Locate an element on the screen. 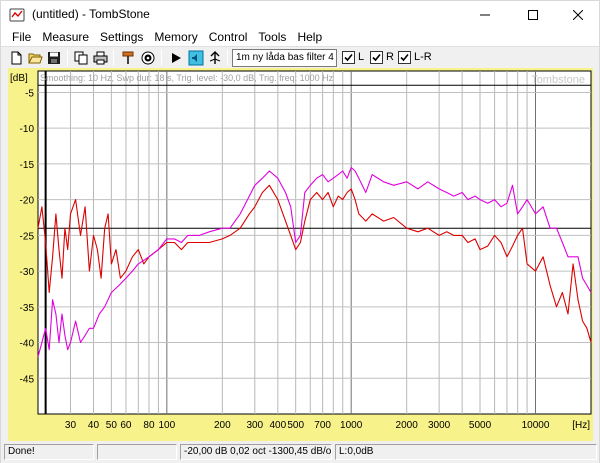  play-button is located at coordinates (176, 58).